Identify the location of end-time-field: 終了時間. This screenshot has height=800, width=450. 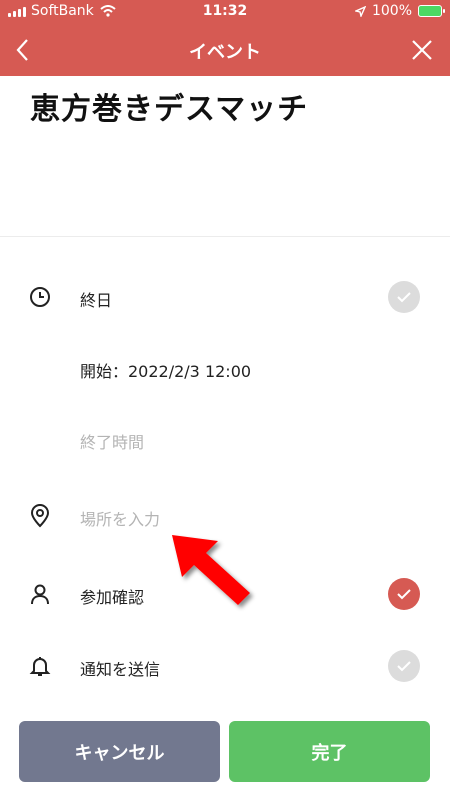
(112, 441).